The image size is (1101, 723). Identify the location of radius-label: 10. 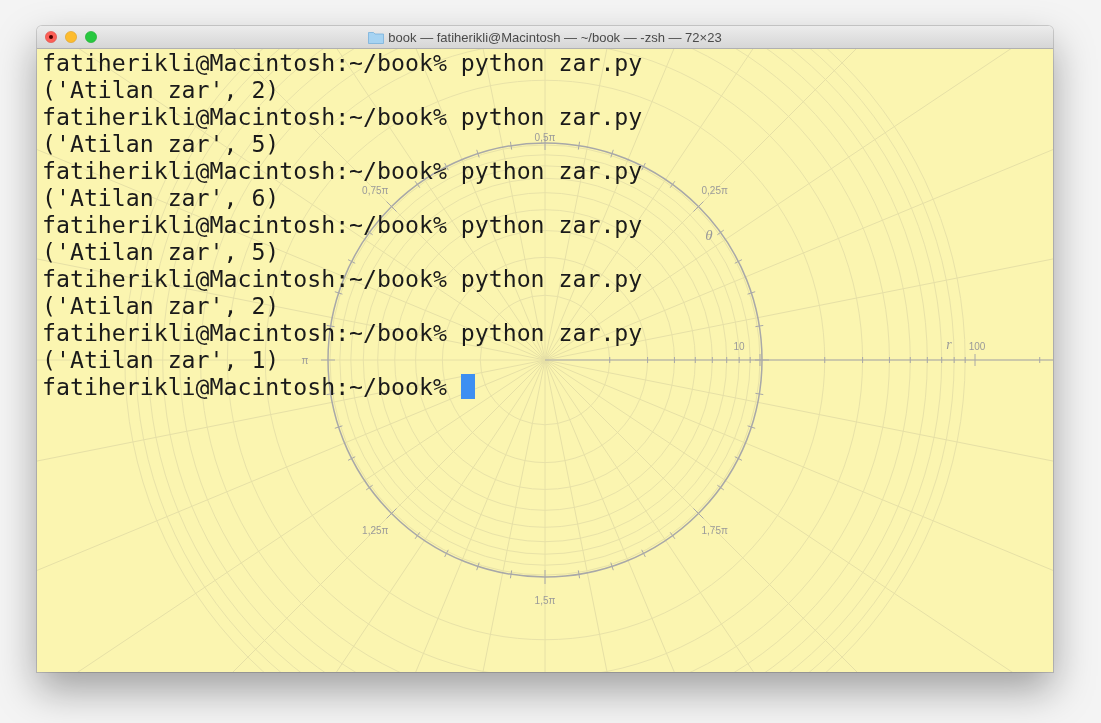
(739, 346).